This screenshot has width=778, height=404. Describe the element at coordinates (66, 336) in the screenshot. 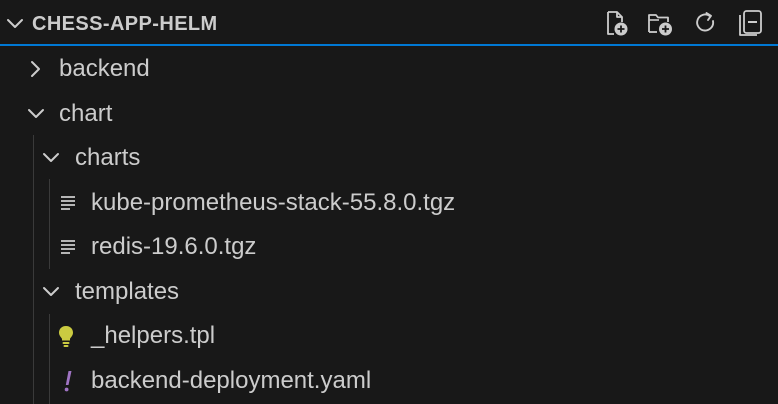

I see `lightbulb-icon` at that location.